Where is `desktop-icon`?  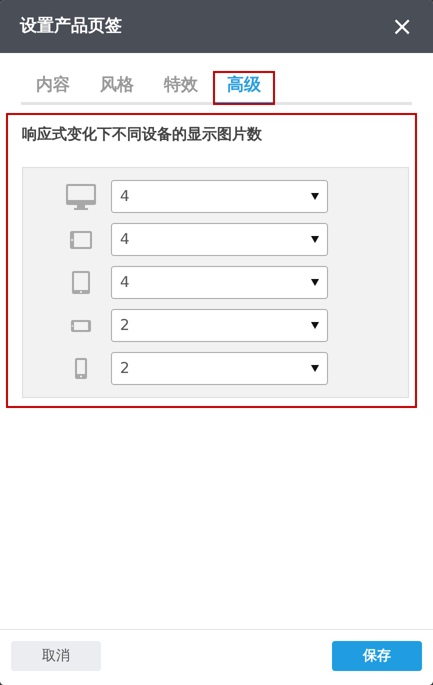
desktop-icon is located at coordinates (81, 197).